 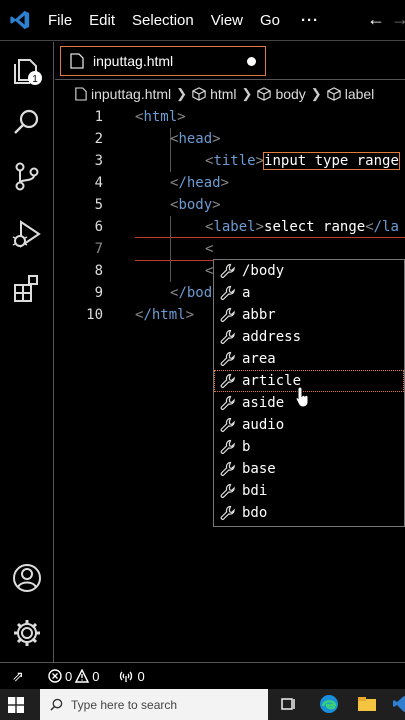 I want to click on suggest-item-label: b, so click(x=246, y=447).